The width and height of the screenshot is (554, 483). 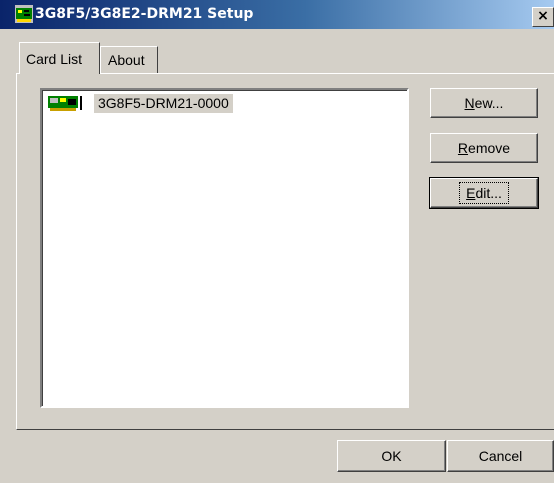 I want to click on close-button: ×, so click(x=543, y=17).